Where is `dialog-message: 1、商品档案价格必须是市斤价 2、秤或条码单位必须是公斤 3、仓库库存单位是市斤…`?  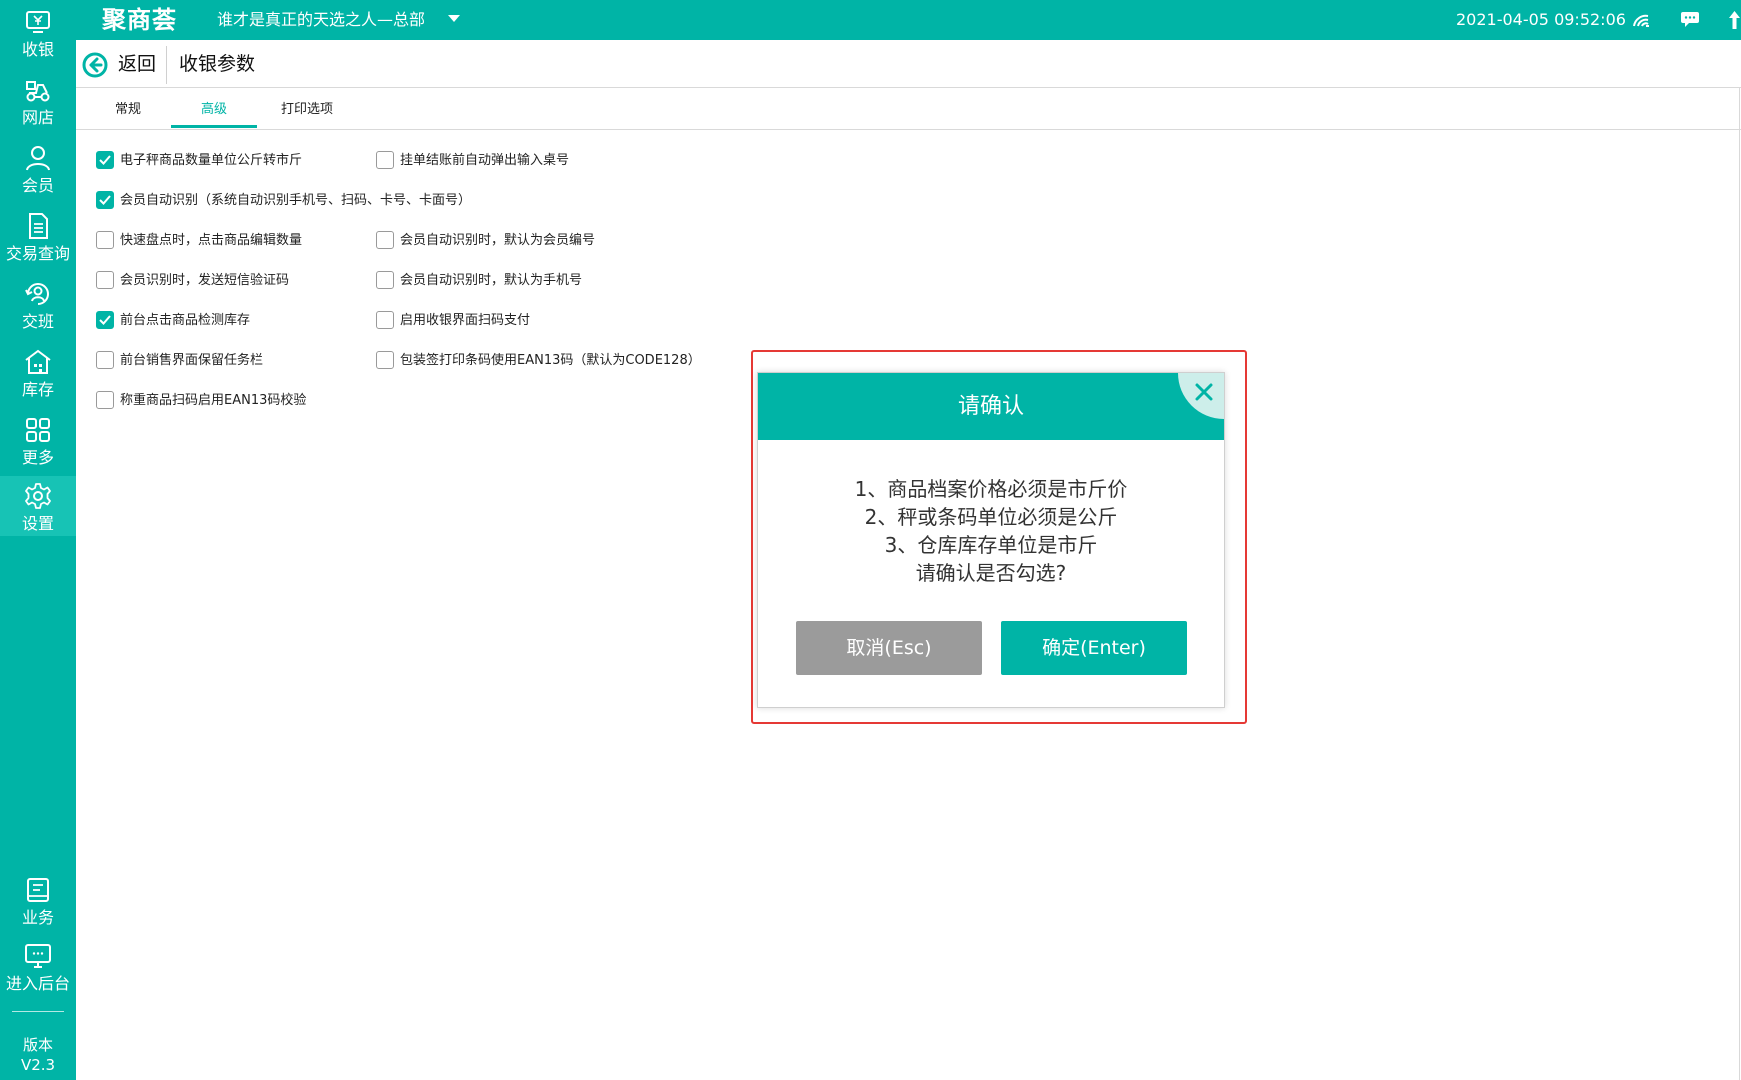 dialog-message: 1、商品档案价格必须是市斤价 2、秤或条码单位必须是公斤 3、仓库库存单位是市斤… is located at coordinates (991, 531).